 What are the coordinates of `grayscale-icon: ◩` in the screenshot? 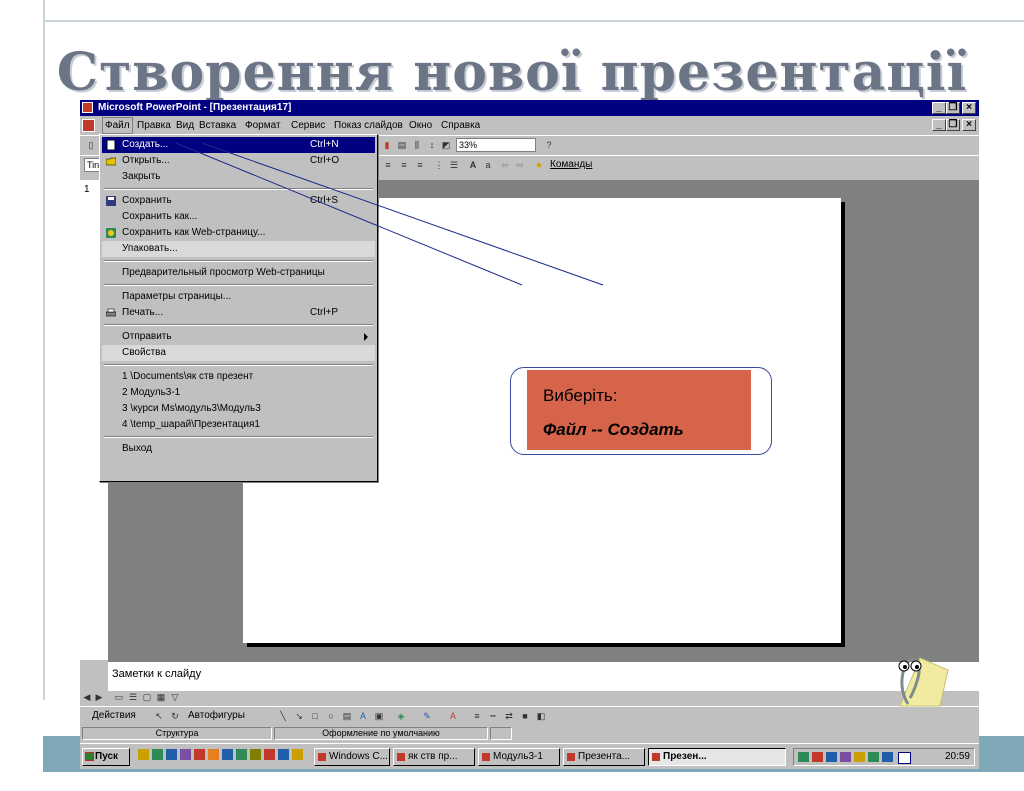 It's located at (446, 145).